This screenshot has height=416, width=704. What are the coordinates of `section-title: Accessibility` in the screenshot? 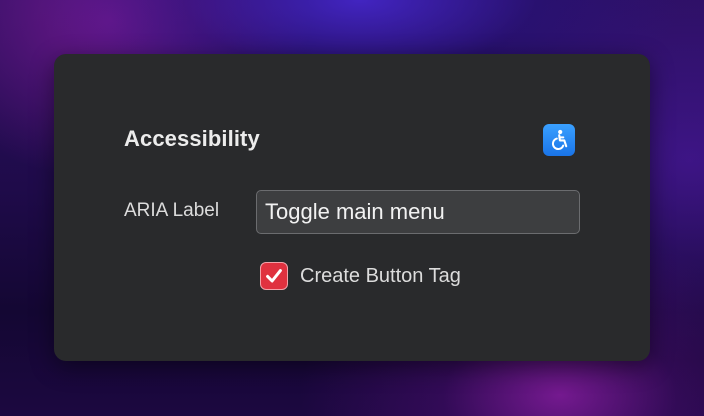 It's located at (192, 138).